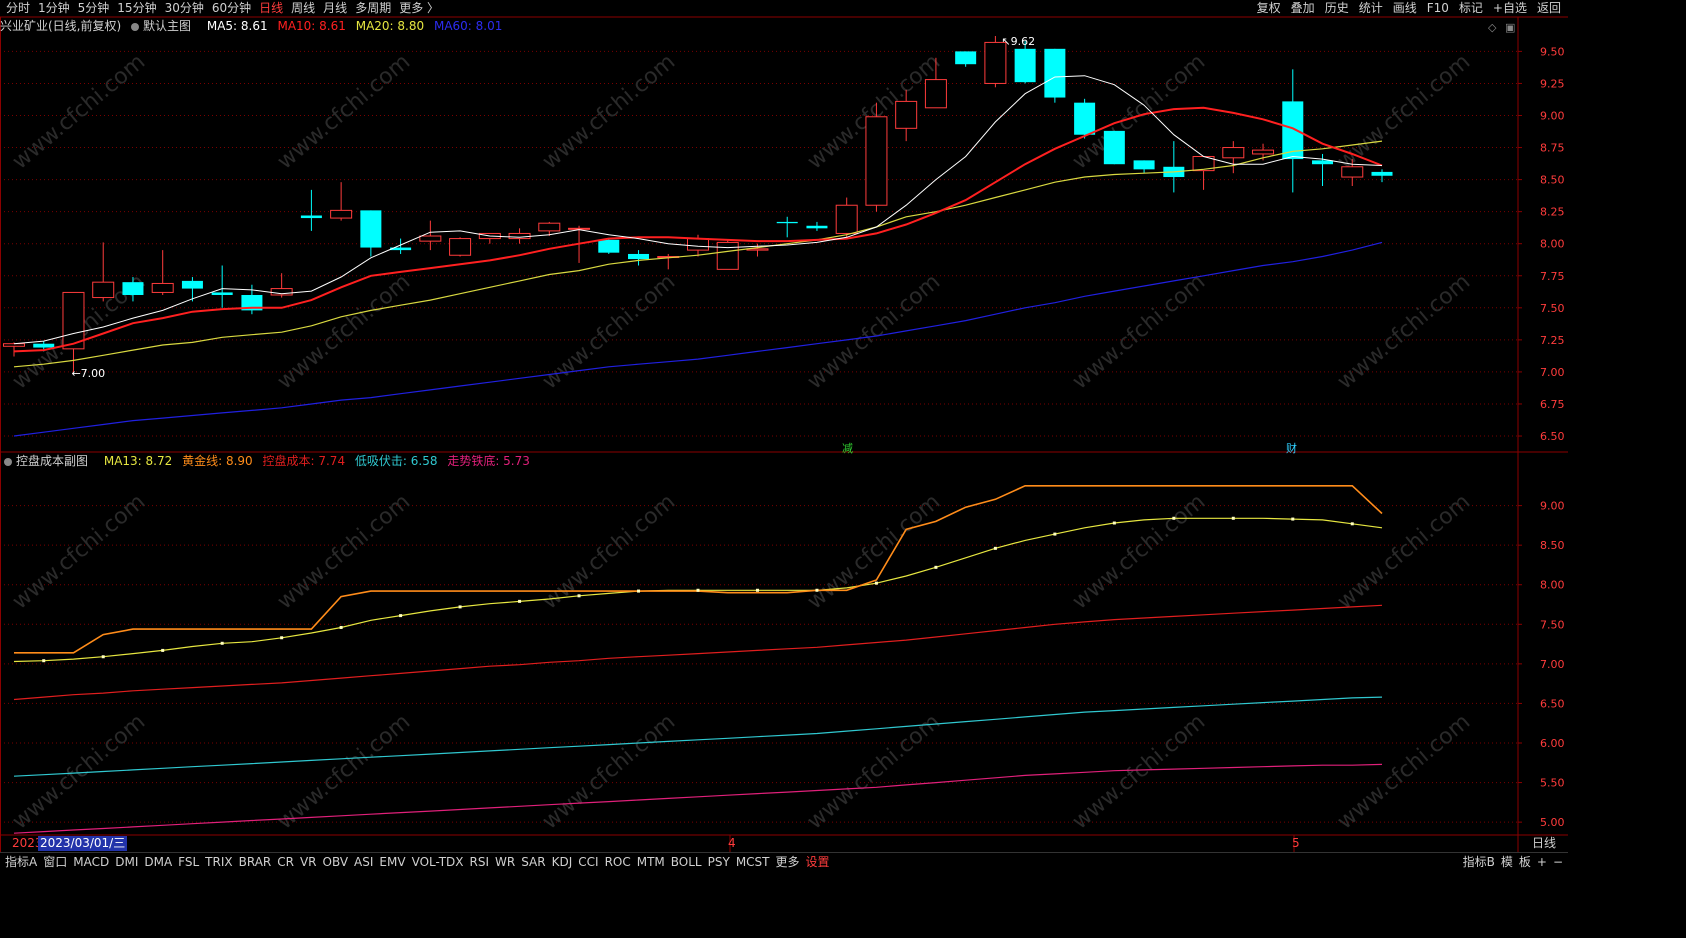 The height and width of the screenshot is (938, 1686). Describe the element at coordinates (390, 26) in the screenshot. I see `ma20-value: MA20: 8.80` at that location.